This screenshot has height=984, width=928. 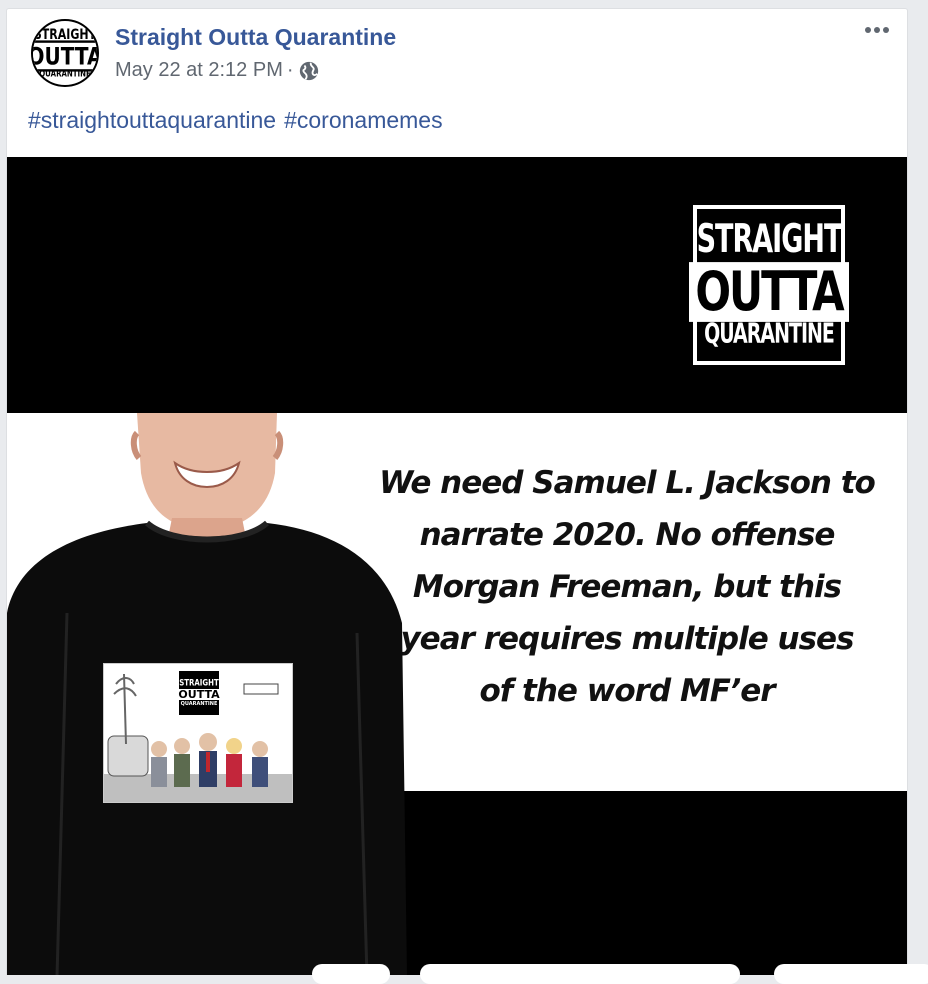 I want to click on logo-text-outta: OUTTA, so click(x=768, y=292).